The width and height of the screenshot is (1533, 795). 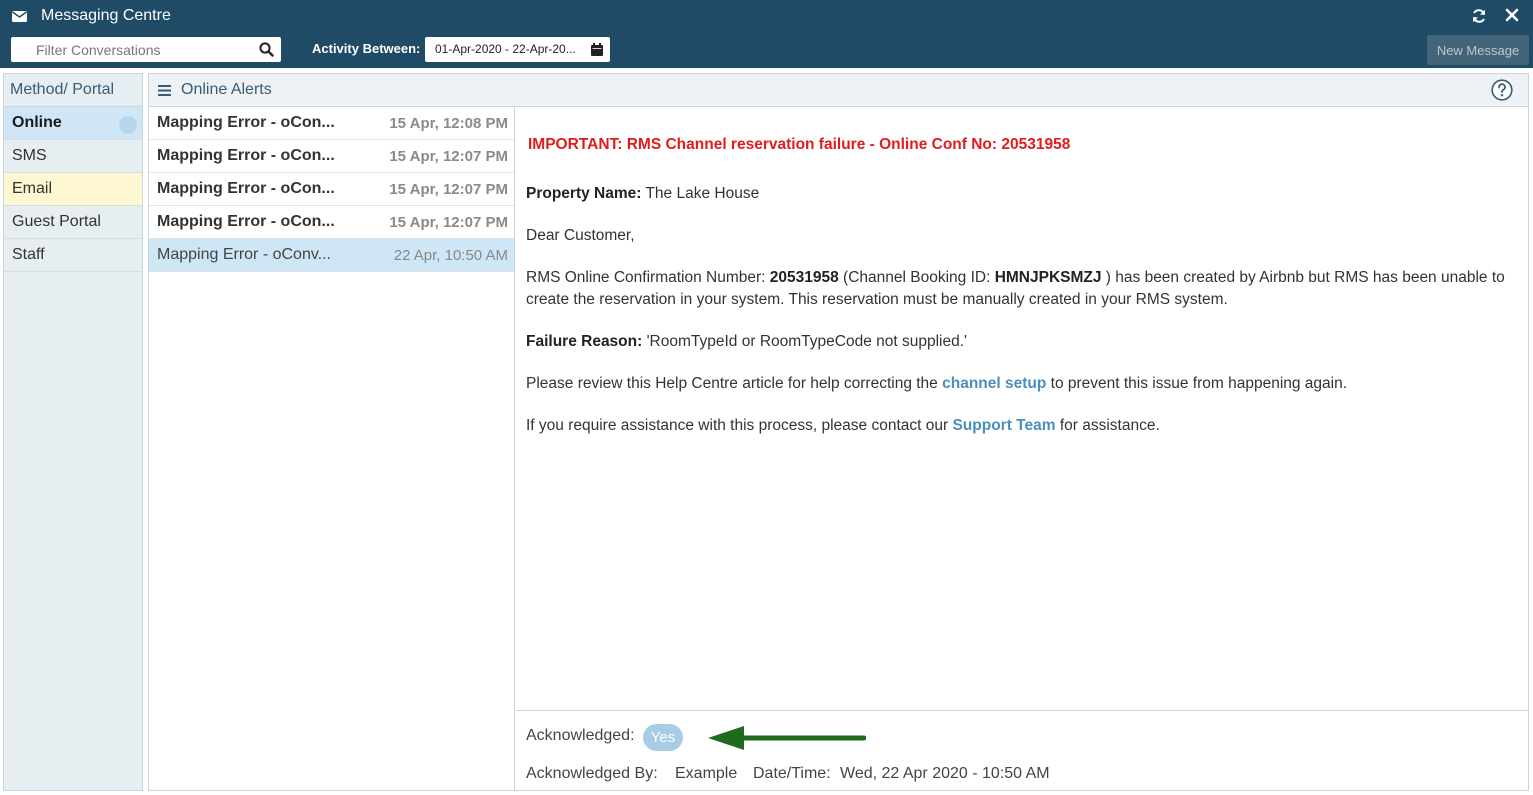 What do you see at coordinates (450, 255) in the screenshot?
I see `conversation-time: 22 Apr, 10:50 AM` at bounding box center [450, 255].